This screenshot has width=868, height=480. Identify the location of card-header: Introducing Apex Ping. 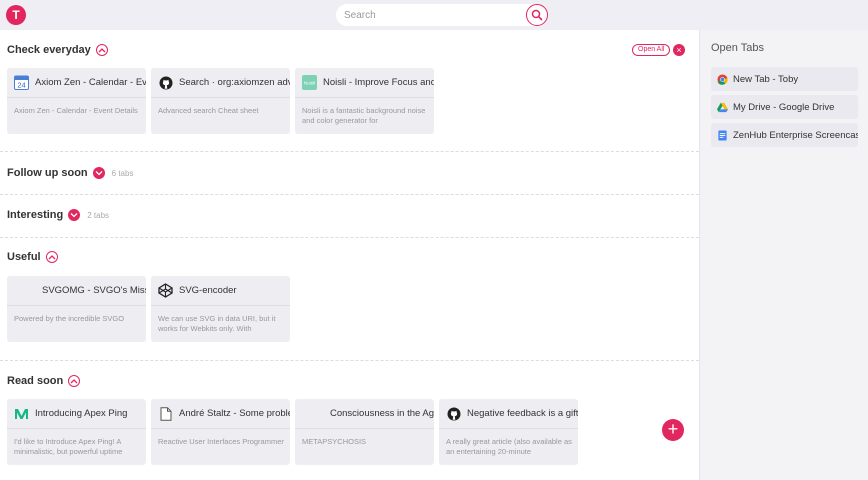
(76, 414).